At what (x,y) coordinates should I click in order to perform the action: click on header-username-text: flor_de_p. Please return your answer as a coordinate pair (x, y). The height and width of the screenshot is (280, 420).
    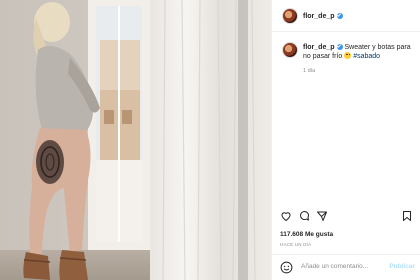
    Looking at the image, I should click on (319, 16).